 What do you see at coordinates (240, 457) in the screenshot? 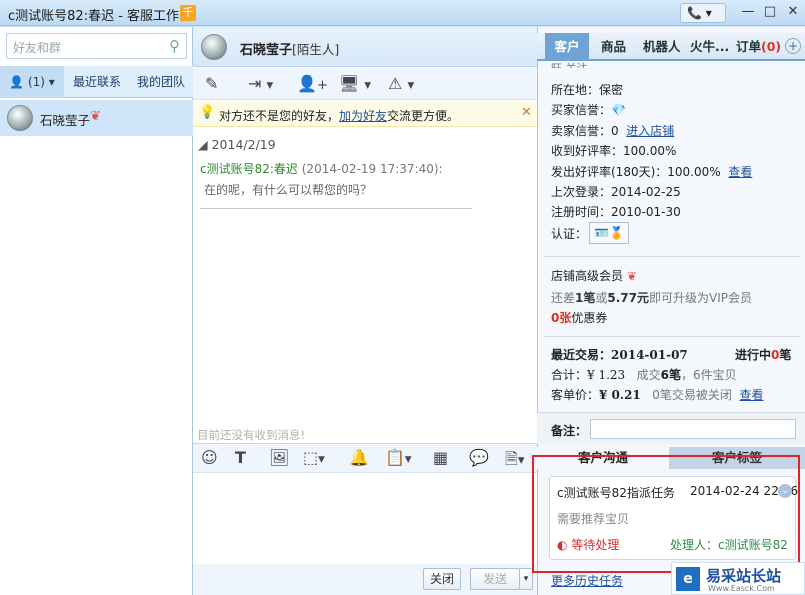
I see `font-icon: T` at bounding box center [240, 457].